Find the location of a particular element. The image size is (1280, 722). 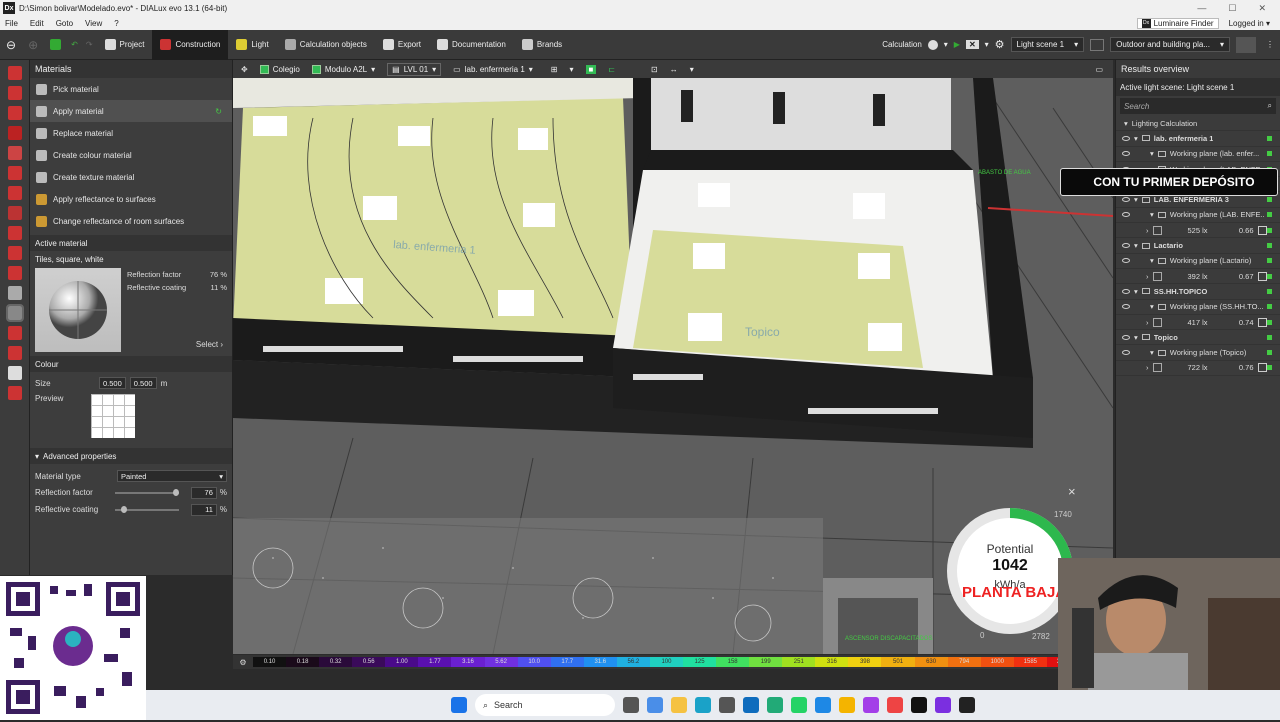

tab-calculation-objects: Calculation objects is located at coordinates (326, 45).